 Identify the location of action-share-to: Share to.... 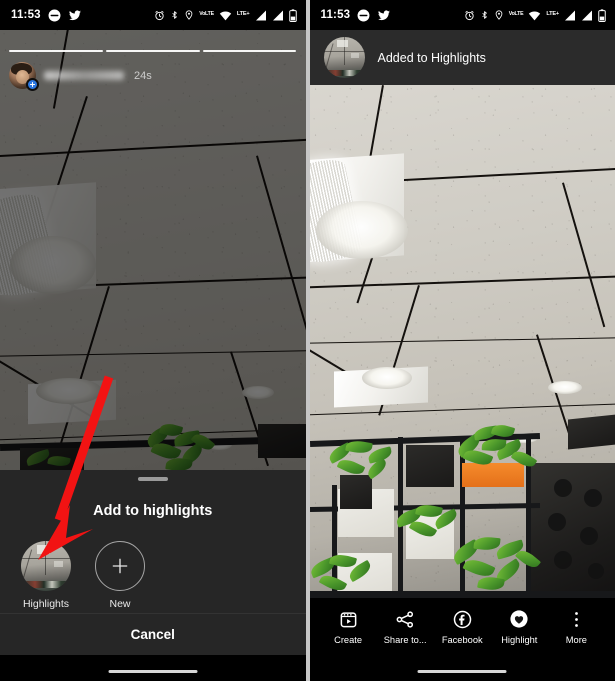
(405, 627).